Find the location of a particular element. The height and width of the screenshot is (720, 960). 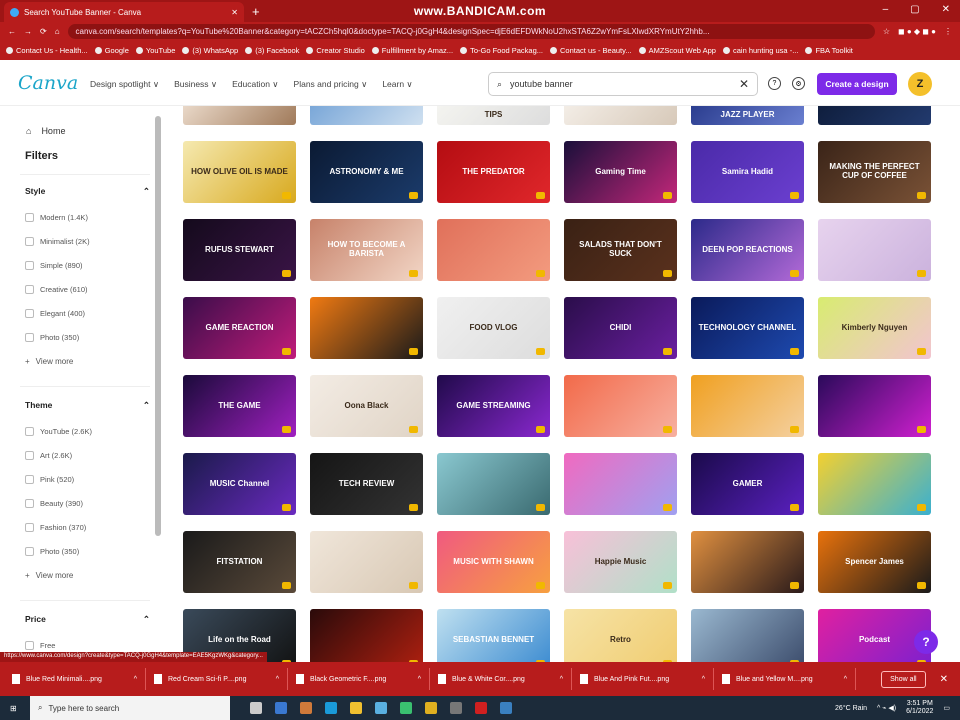

bandicam-icon is located at coordinates (481, 708).